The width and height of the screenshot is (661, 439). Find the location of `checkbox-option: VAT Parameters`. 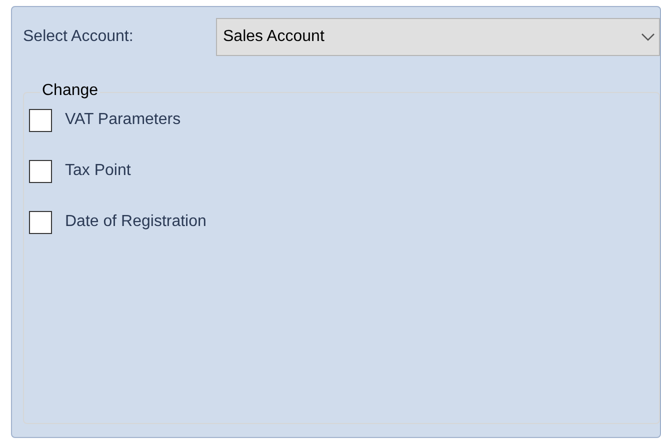

checkbox-option: VAT Parameters is located at coordinates (105, 120).